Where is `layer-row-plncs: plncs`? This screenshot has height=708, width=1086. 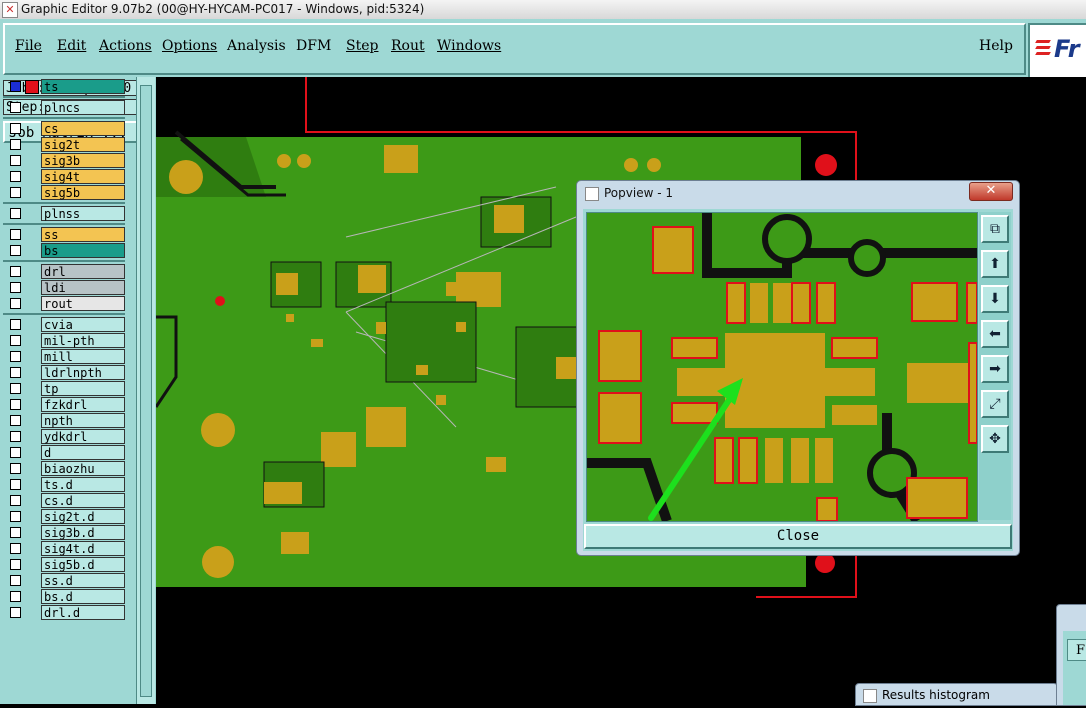 layer-row-plncs: plncs is located at coordinates (65, 107).